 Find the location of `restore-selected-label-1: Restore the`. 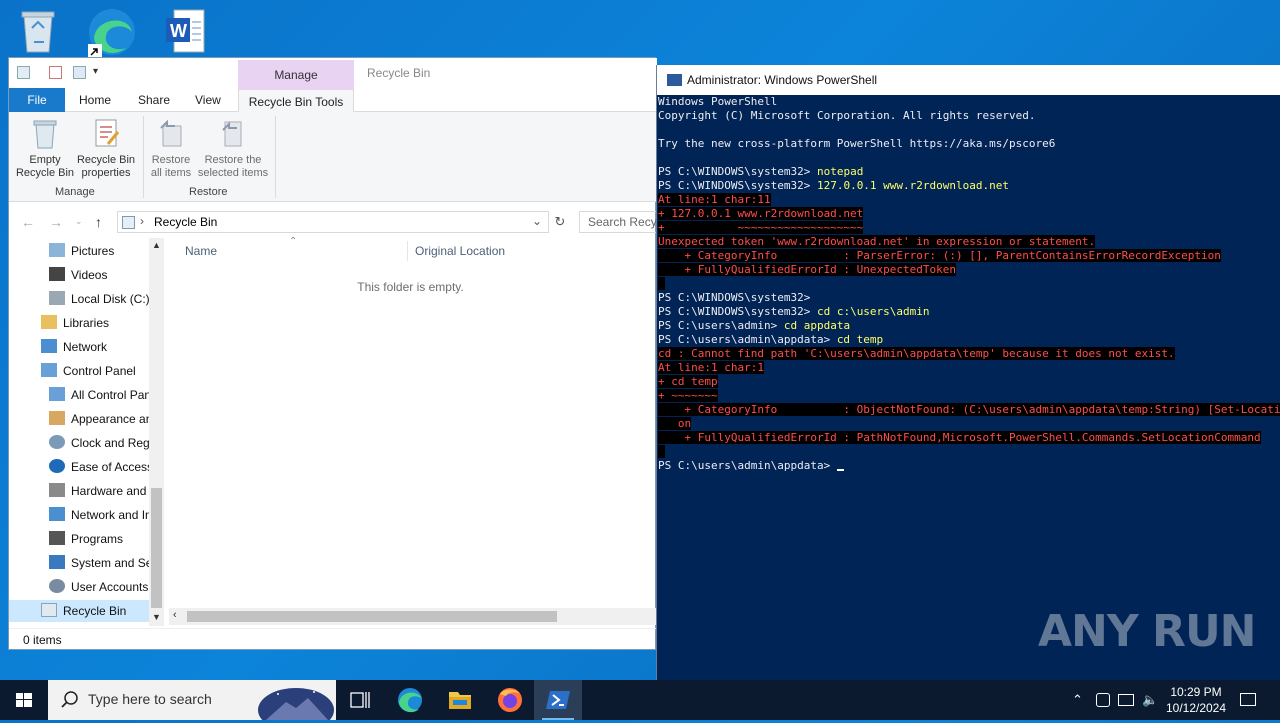

restore-selected-label-1: Restore the is located at coordinates (233, 160).